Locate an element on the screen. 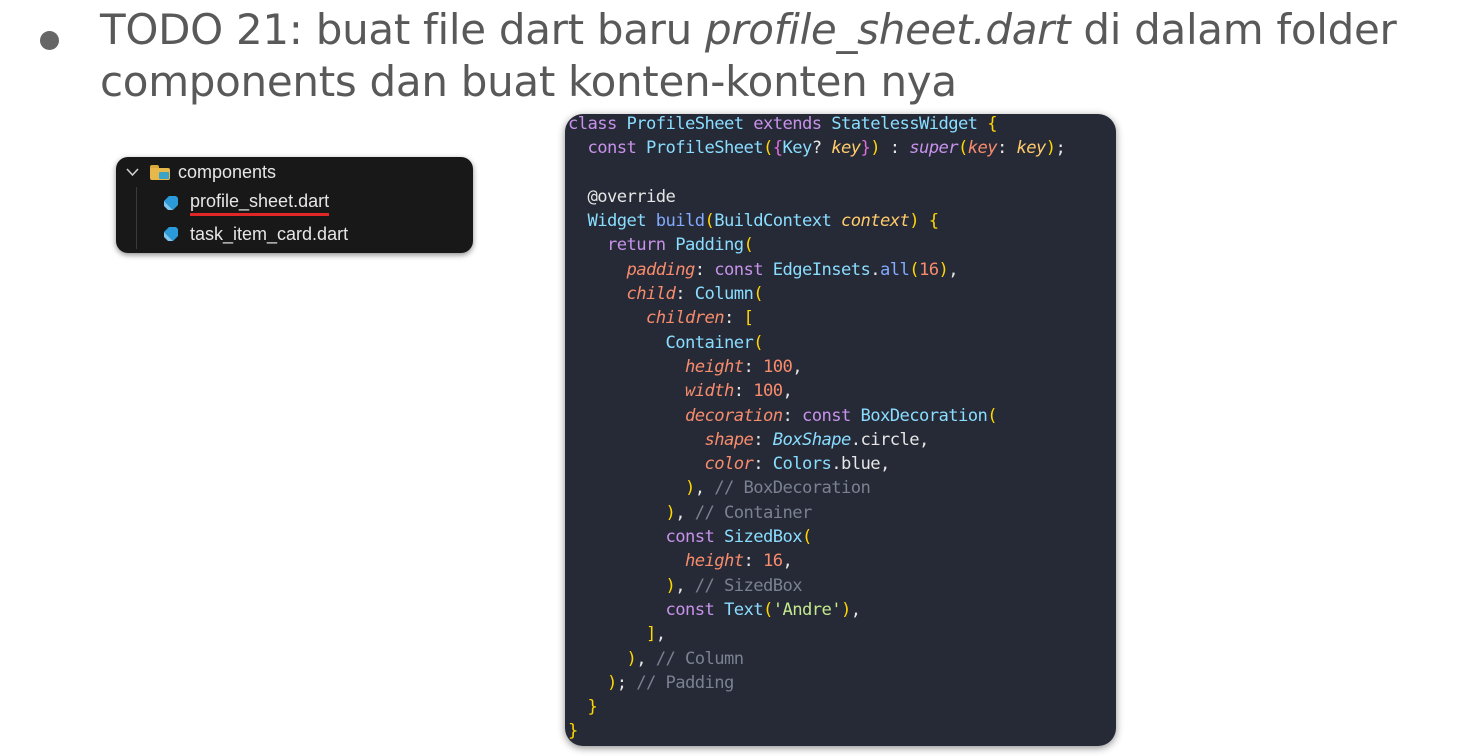 The width and height of the screenshot is (1459, 756). code-line: const SizedBox( is located at coordinates (738, 537).